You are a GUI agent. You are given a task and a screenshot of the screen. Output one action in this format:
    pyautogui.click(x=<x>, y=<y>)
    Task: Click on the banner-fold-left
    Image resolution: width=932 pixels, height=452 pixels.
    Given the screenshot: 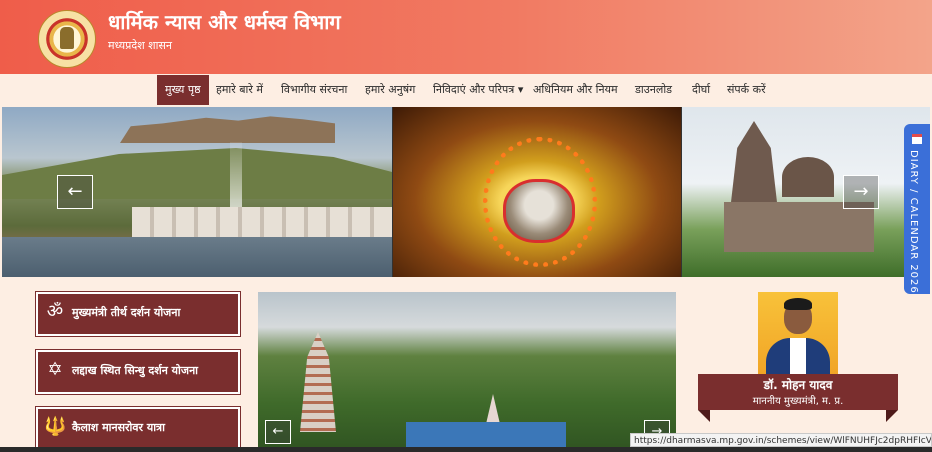 What is the action you would take?
    pyautogui.click(x=704, y=416)
    